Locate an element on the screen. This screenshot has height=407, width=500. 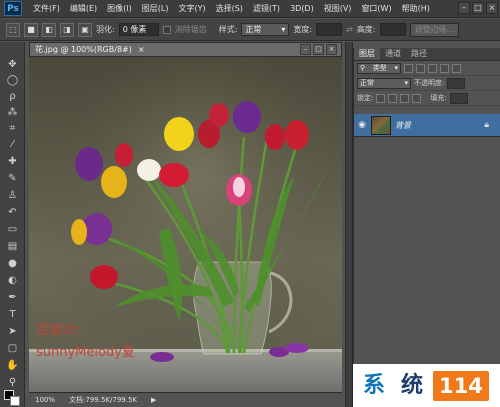
rect-marquee-icon: ⬚ is located at coordinates (13, 29).